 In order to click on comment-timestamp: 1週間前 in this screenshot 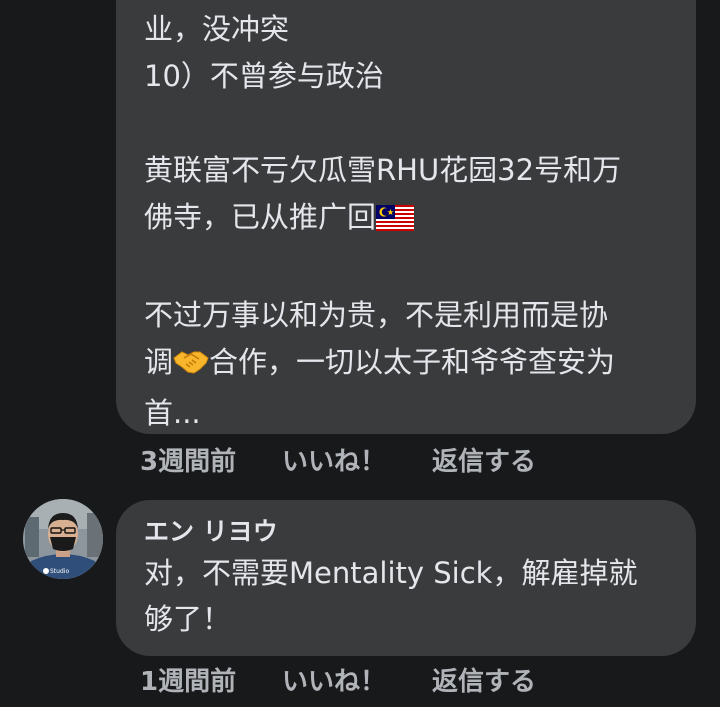, I will do `click(211, 679)`.